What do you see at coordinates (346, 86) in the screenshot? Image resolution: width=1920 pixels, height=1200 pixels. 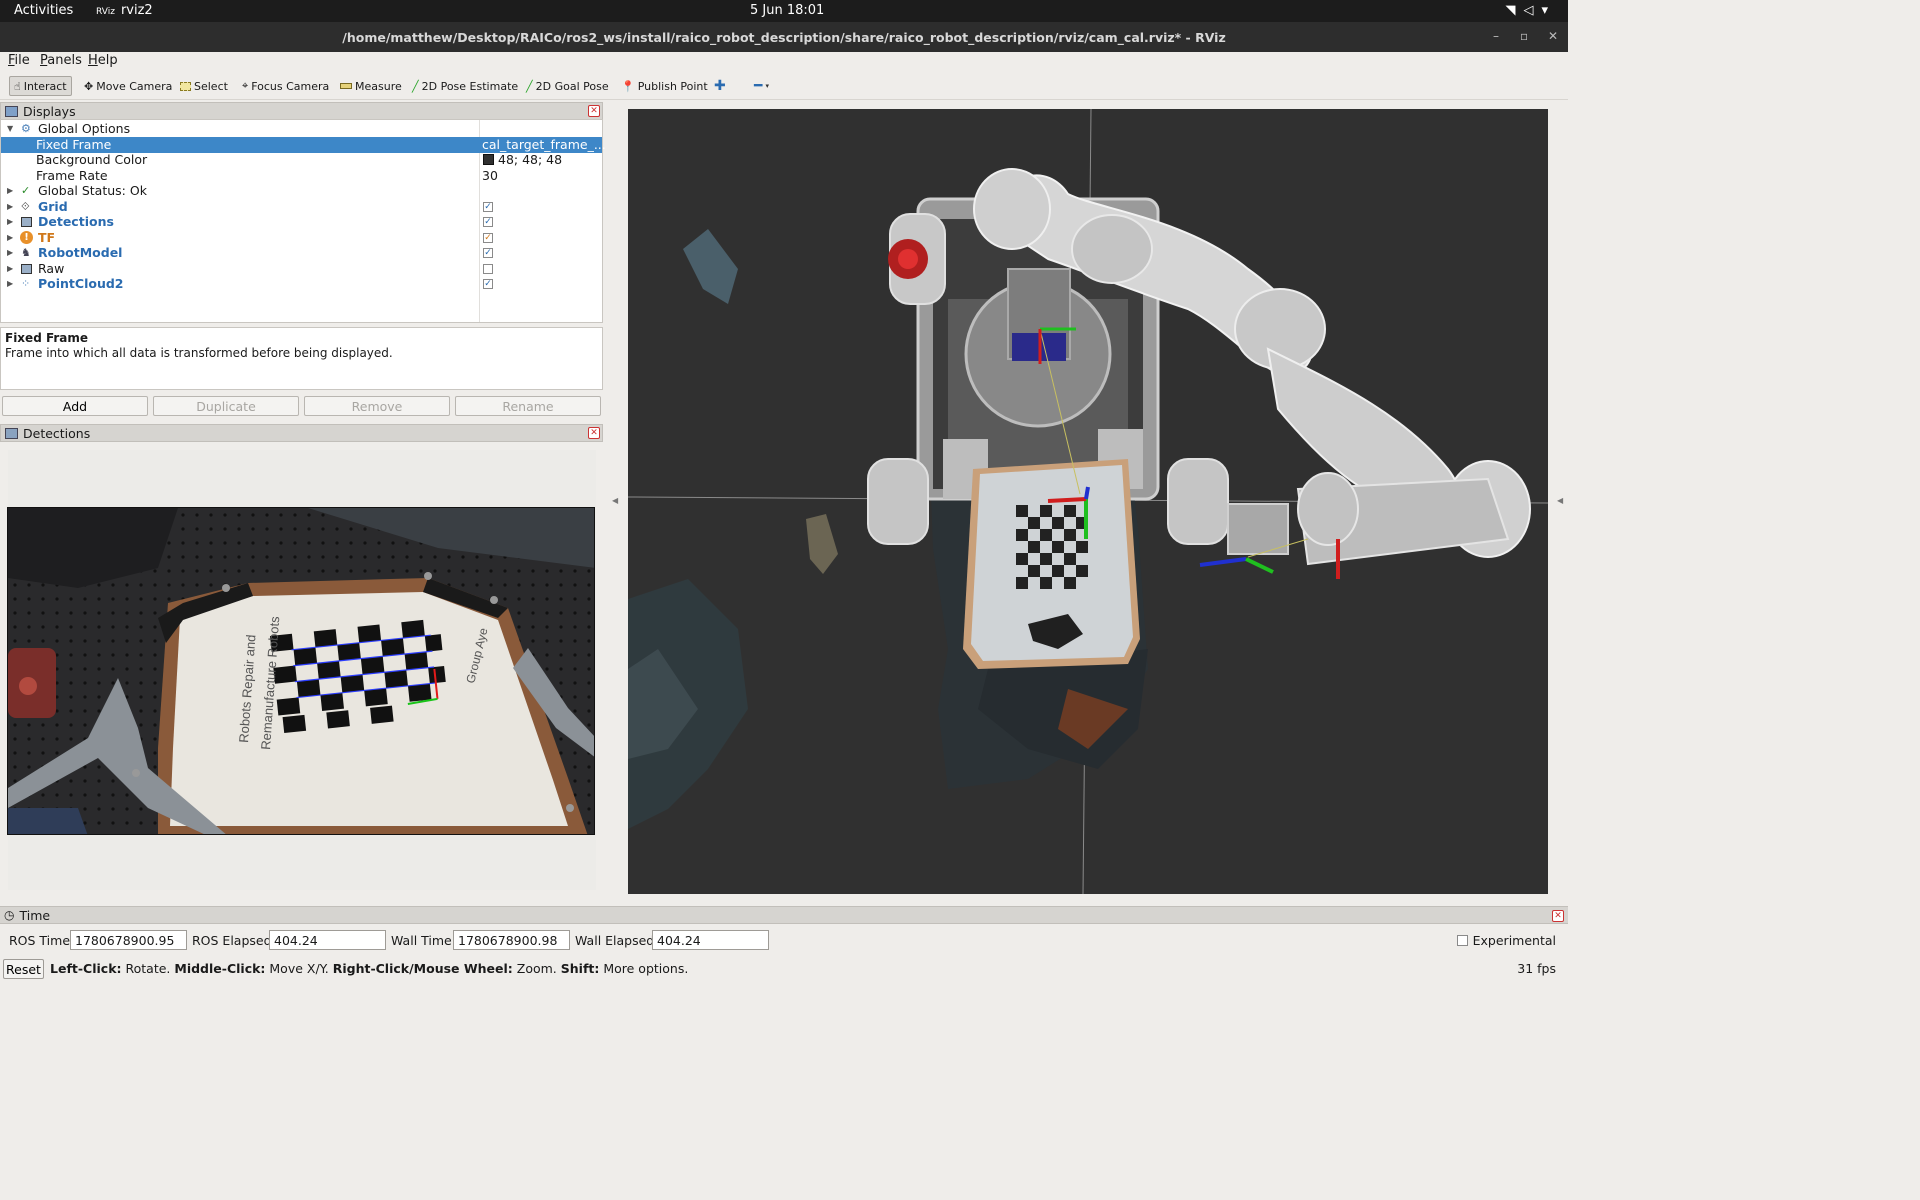 I see `ruler-icon` at bounding box center [346, 86].